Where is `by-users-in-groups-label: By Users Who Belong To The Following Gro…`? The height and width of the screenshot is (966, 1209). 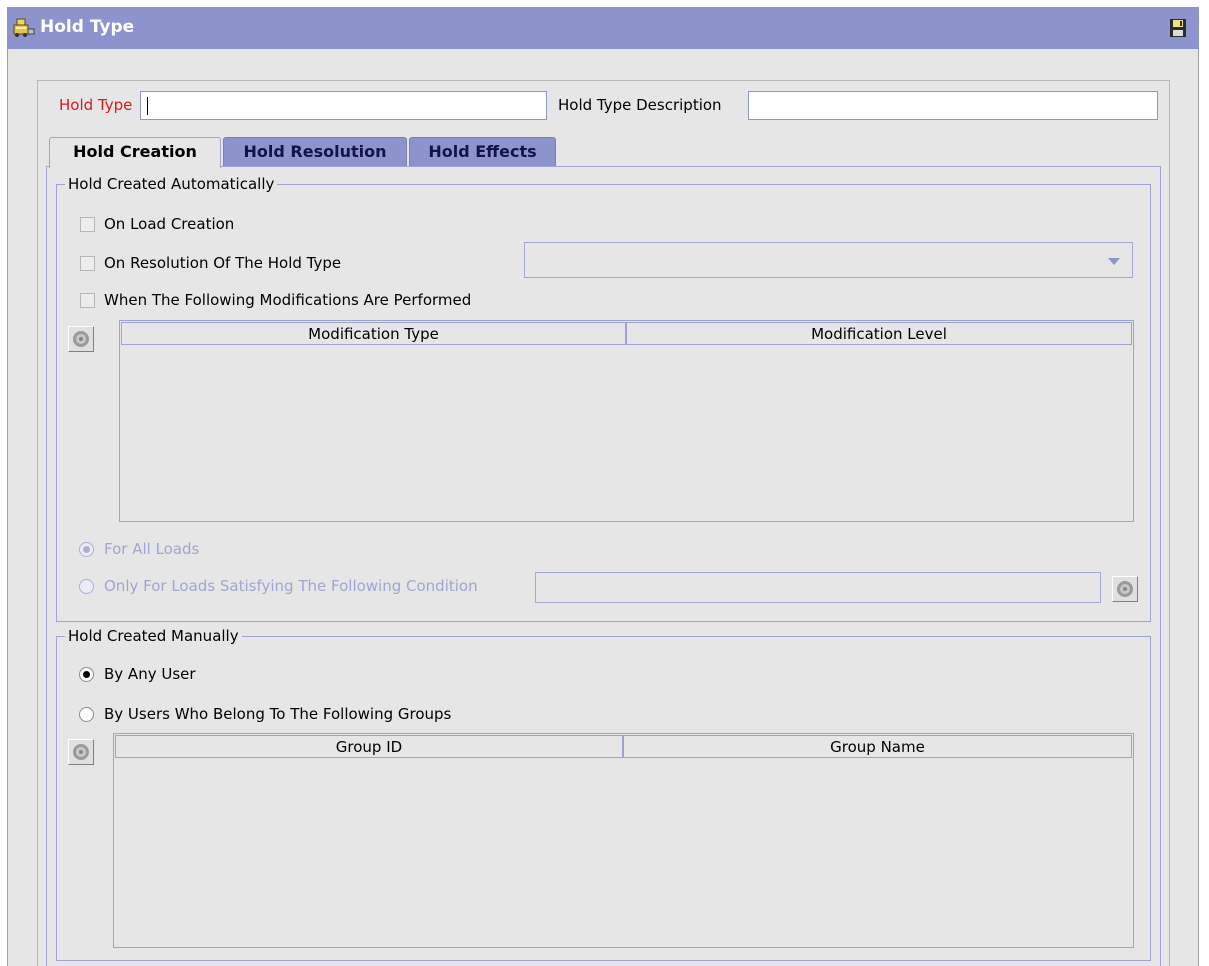 by-users-in-groups-label: By Users Who Belong To The Following Gro… is located at coordinates (278, 714).